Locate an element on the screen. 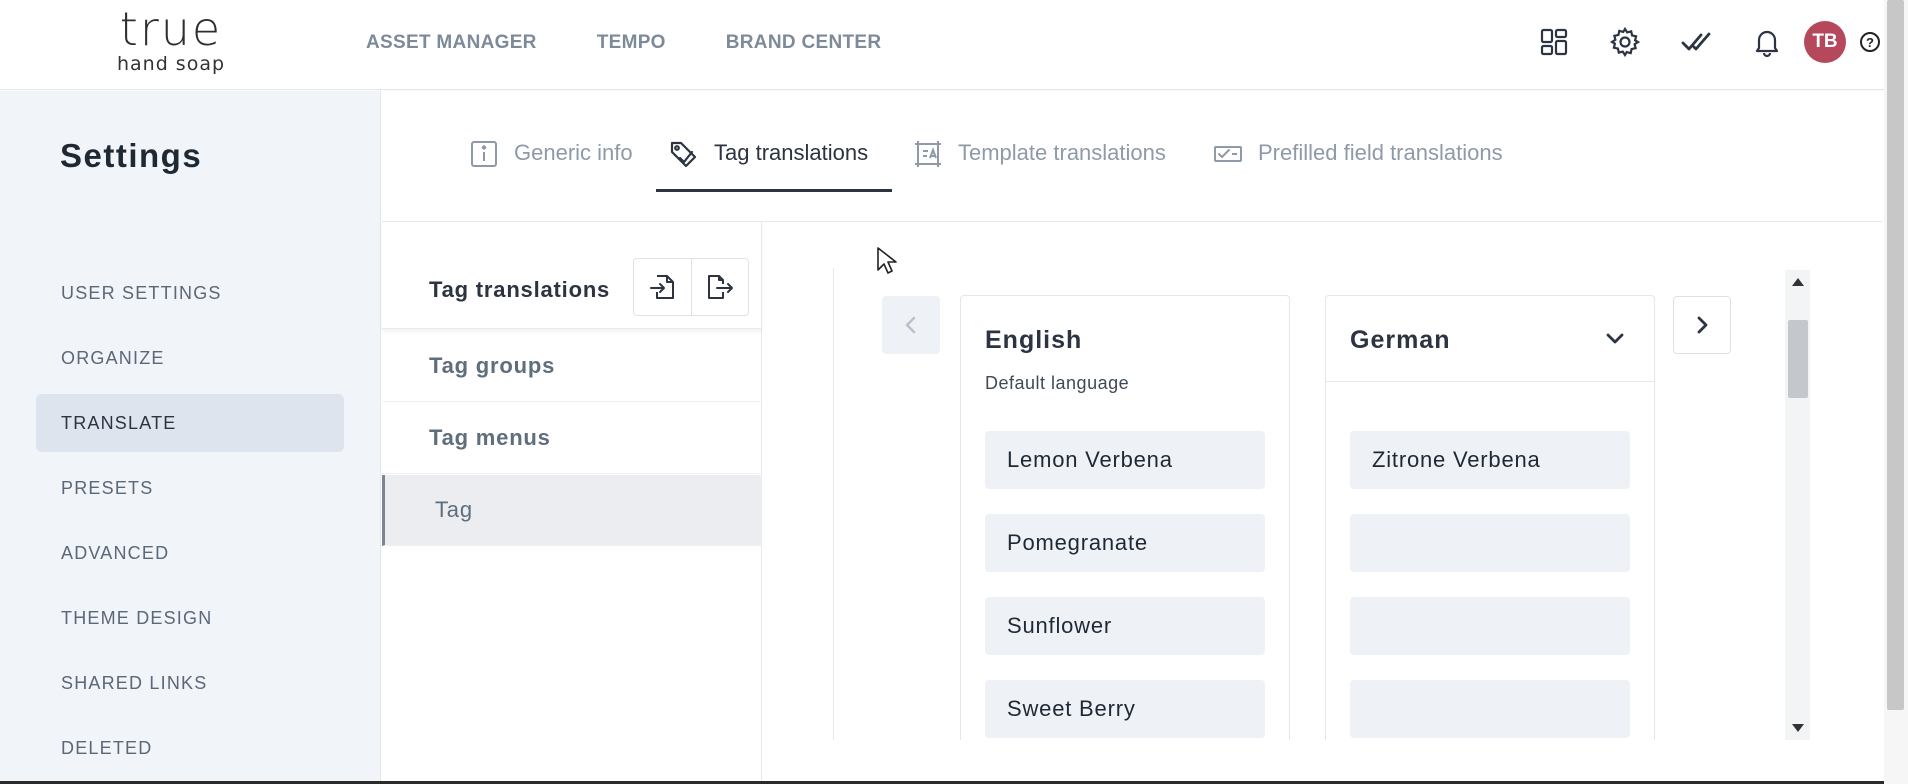  sidebar-item-theme-design: THEME DESIGN is located at coordinates (190, 618).